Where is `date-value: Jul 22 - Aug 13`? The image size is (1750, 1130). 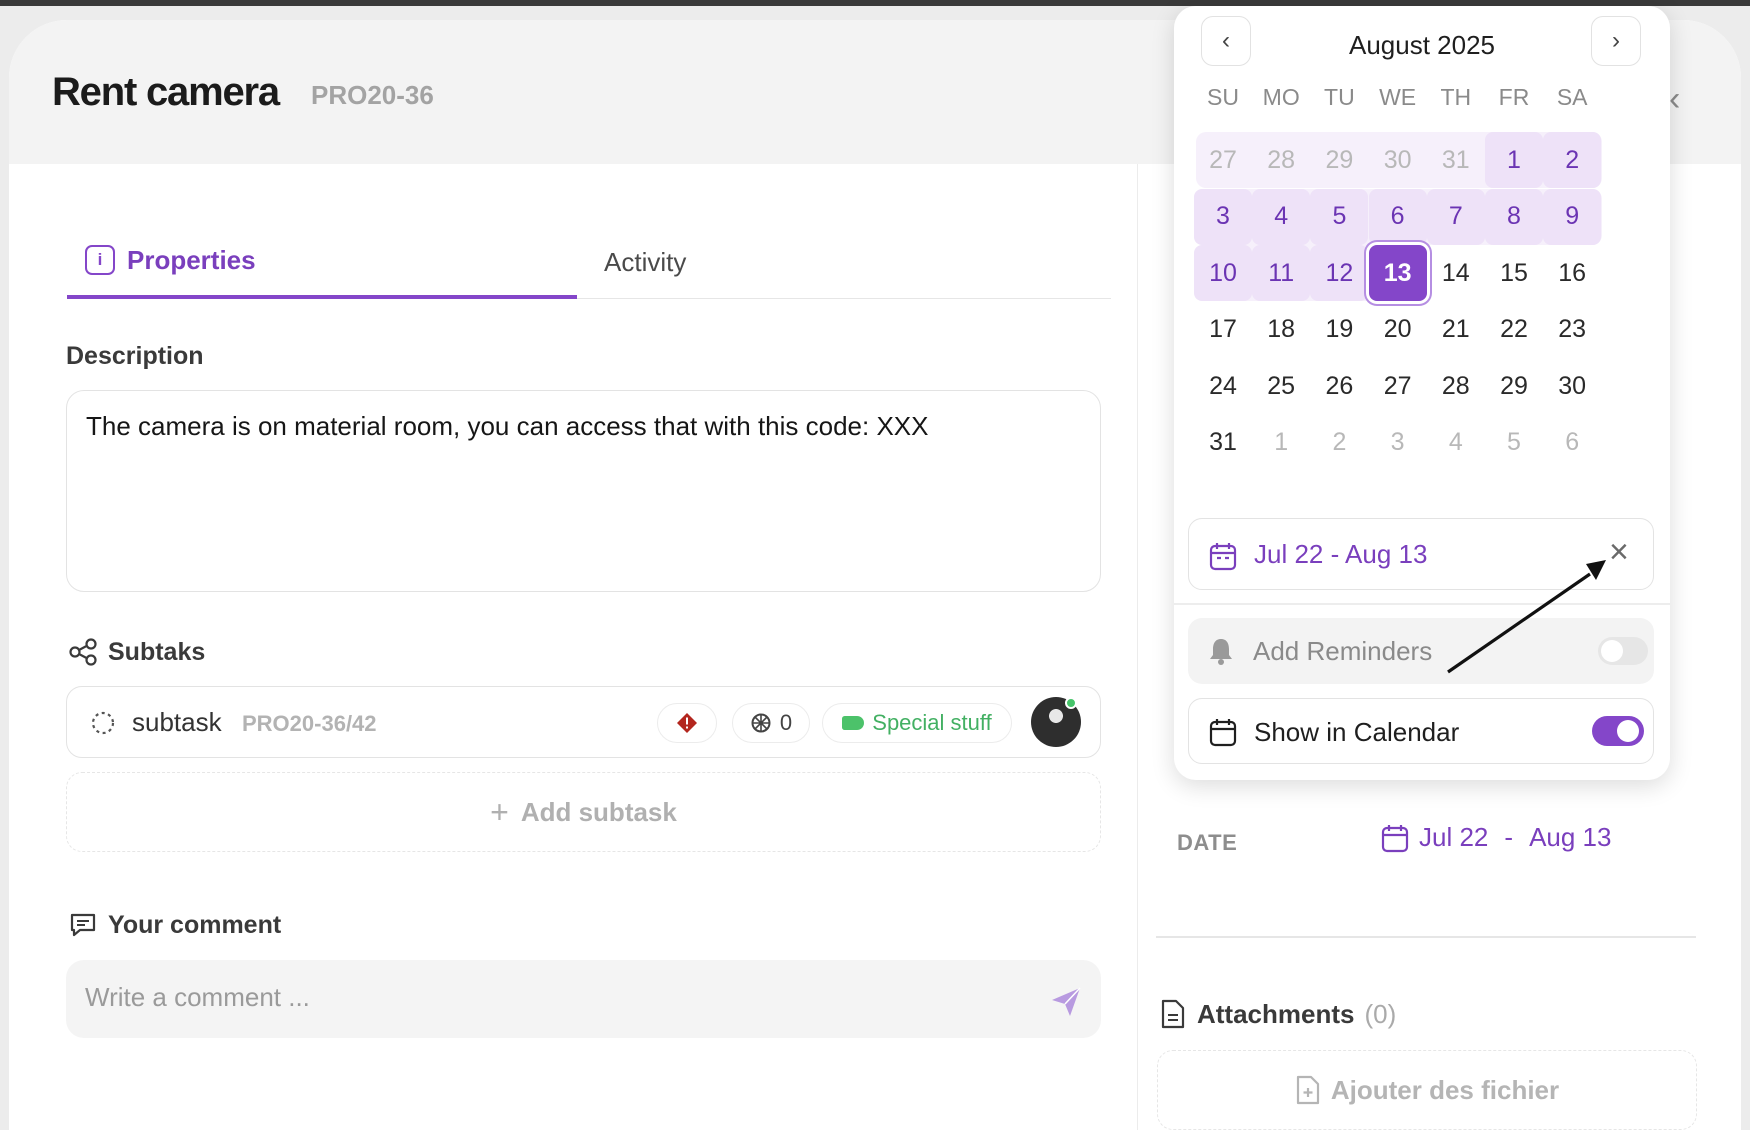
date-value: Jul 22 - Aug 13 is located at coordinates (1496, 837).